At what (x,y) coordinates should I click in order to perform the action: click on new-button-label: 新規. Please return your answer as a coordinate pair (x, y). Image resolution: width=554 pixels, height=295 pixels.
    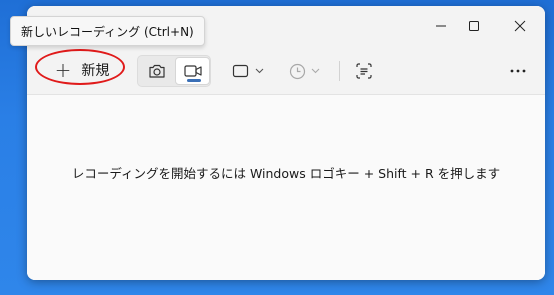
    Looking at the image, I should click on (95, 71).